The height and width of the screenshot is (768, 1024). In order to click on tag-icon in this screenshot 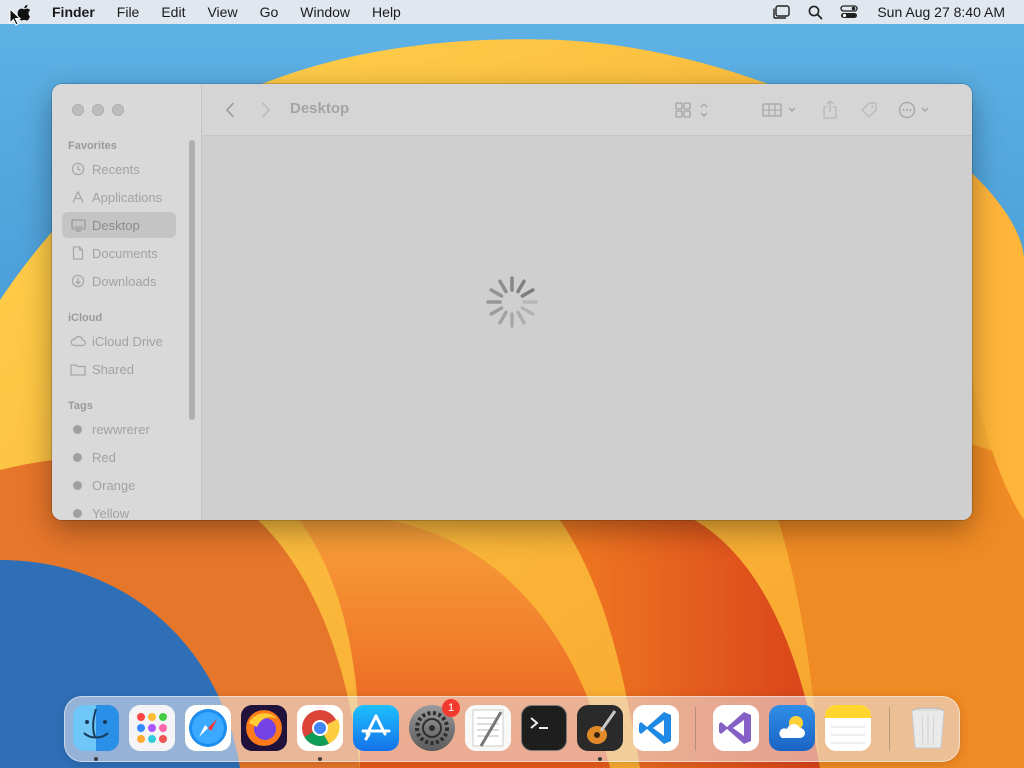, I will do `click(869, 110)`.